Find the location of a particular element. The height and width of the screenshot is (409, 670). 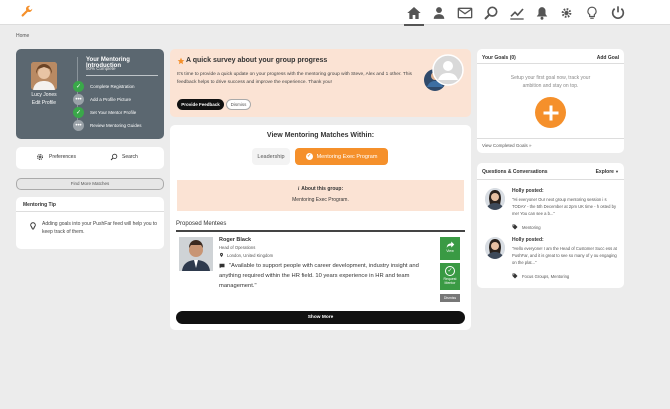

dismiss-survey-button: Dismiss is located at coordinates (238, 104).